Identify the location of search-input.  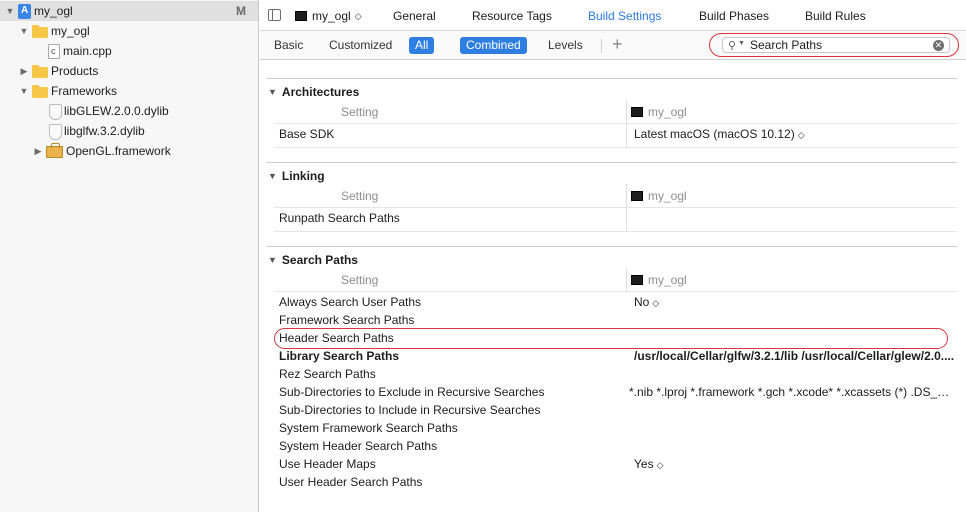
(835, 45).